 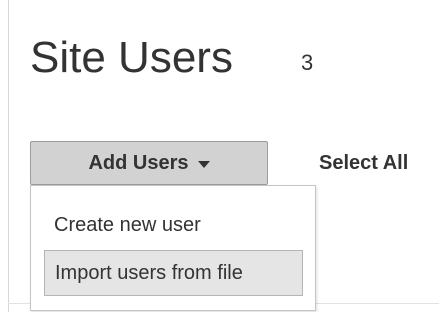 I want to click on caret-down-icon, so click(x=203, y=164).